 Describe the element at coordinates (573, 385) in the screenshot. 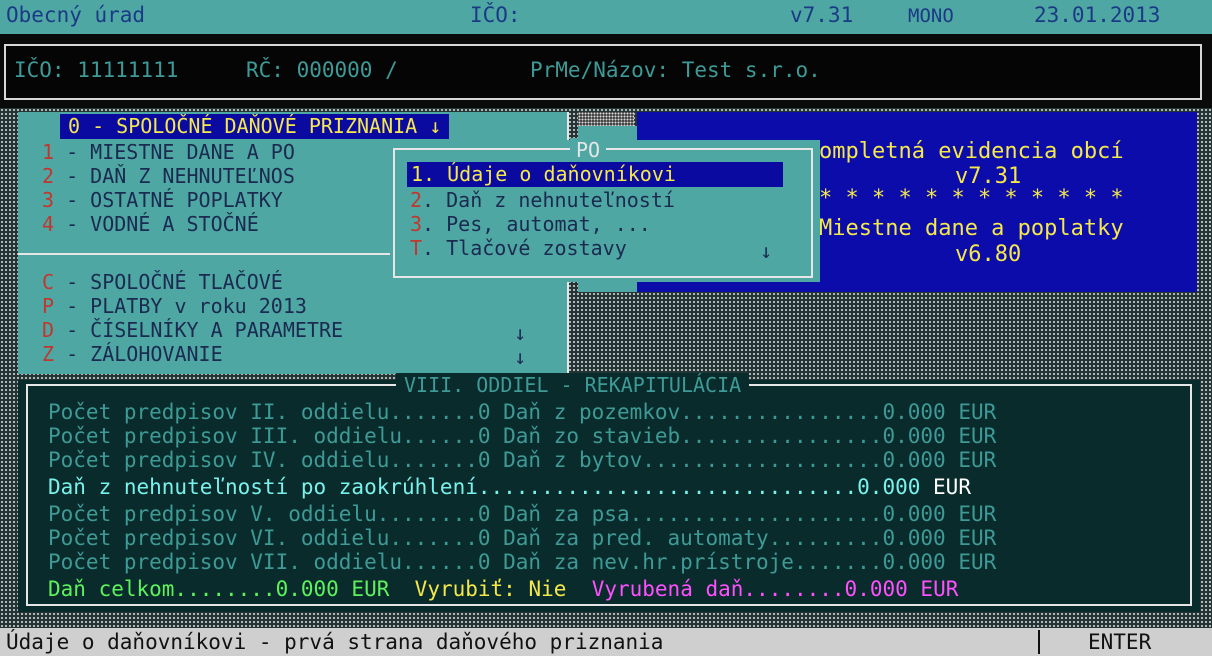

I see `recap-title: VIII. ODDIEL - REKAPITULÁCIA` at that location.